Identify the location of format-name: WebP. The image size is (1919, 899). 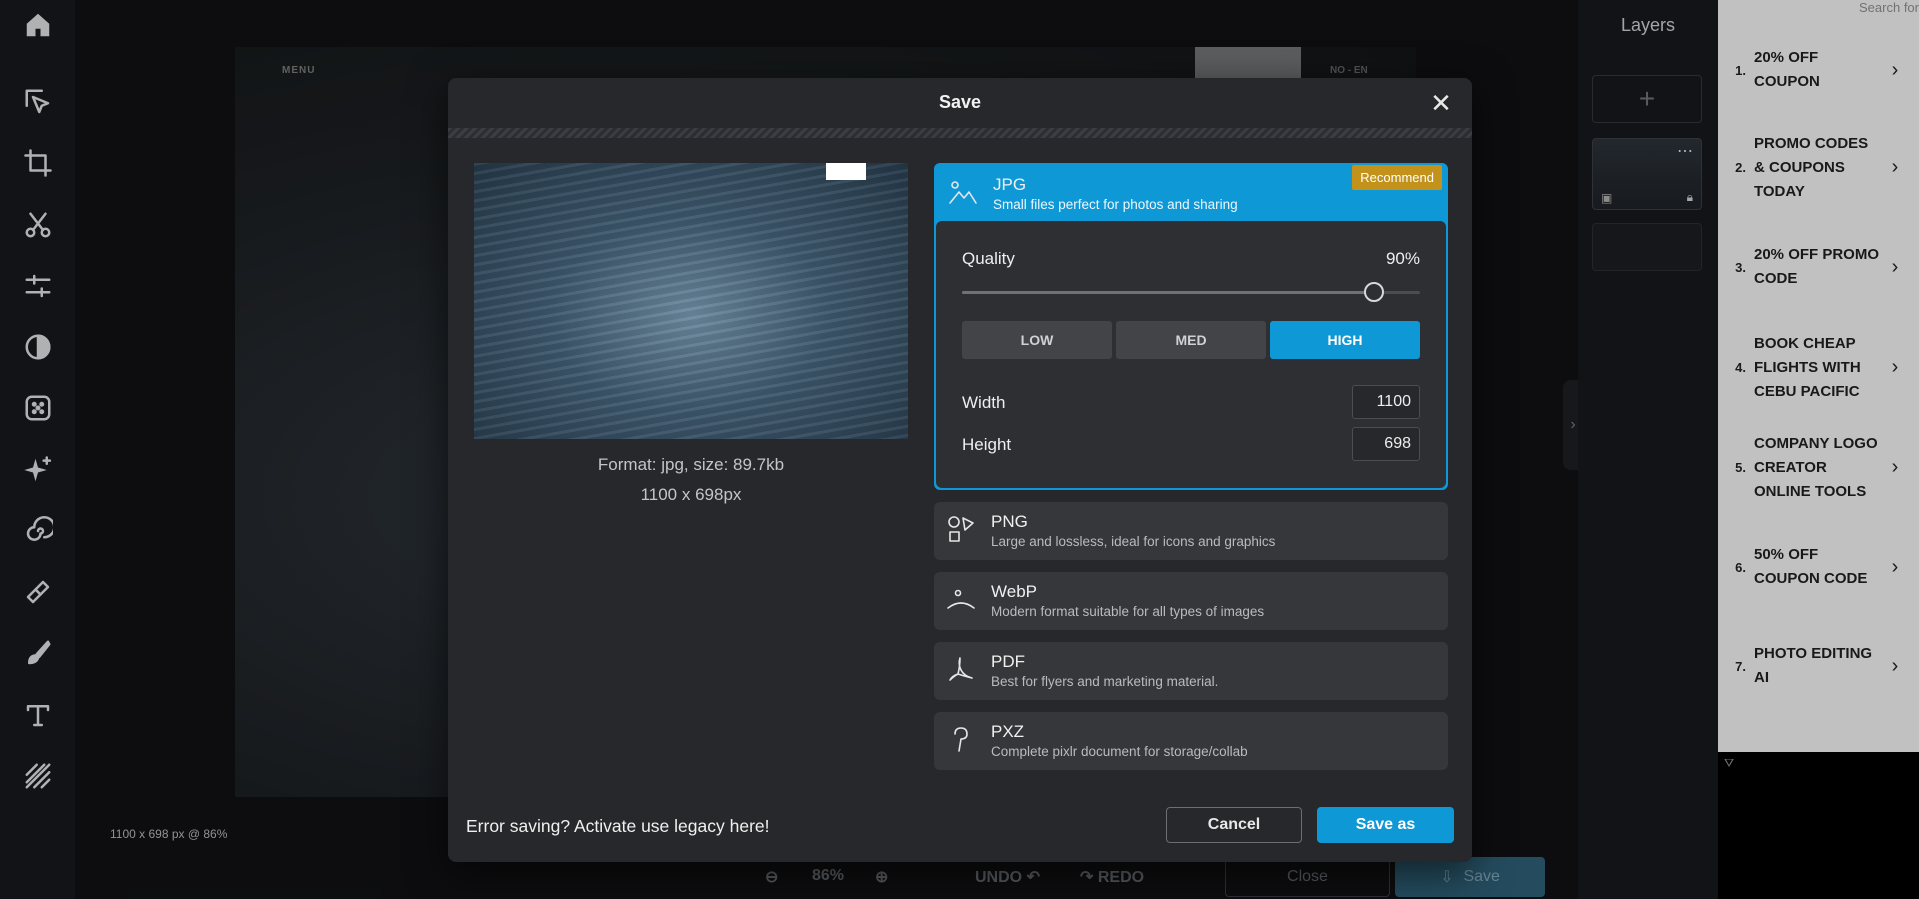
(1014, 591).